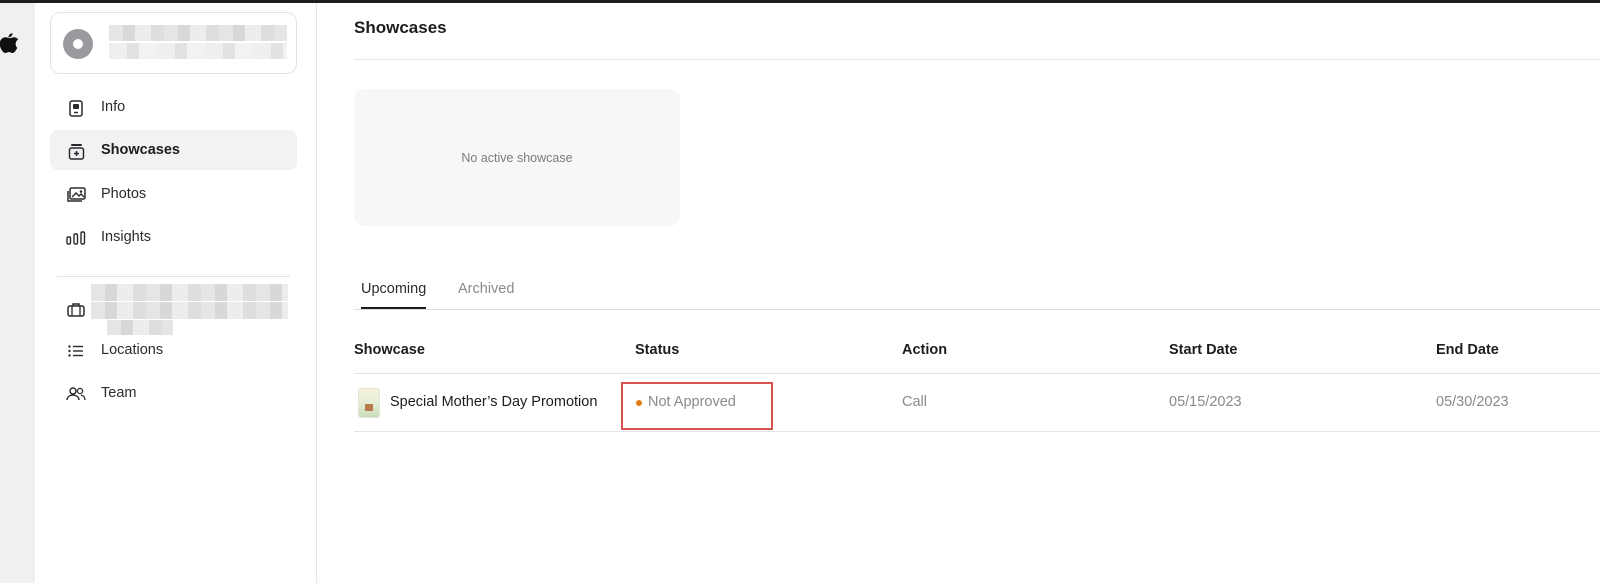 This screenshot has height=583, width=1600. I want to click on tab-archived: Archived, so click(486, 294).